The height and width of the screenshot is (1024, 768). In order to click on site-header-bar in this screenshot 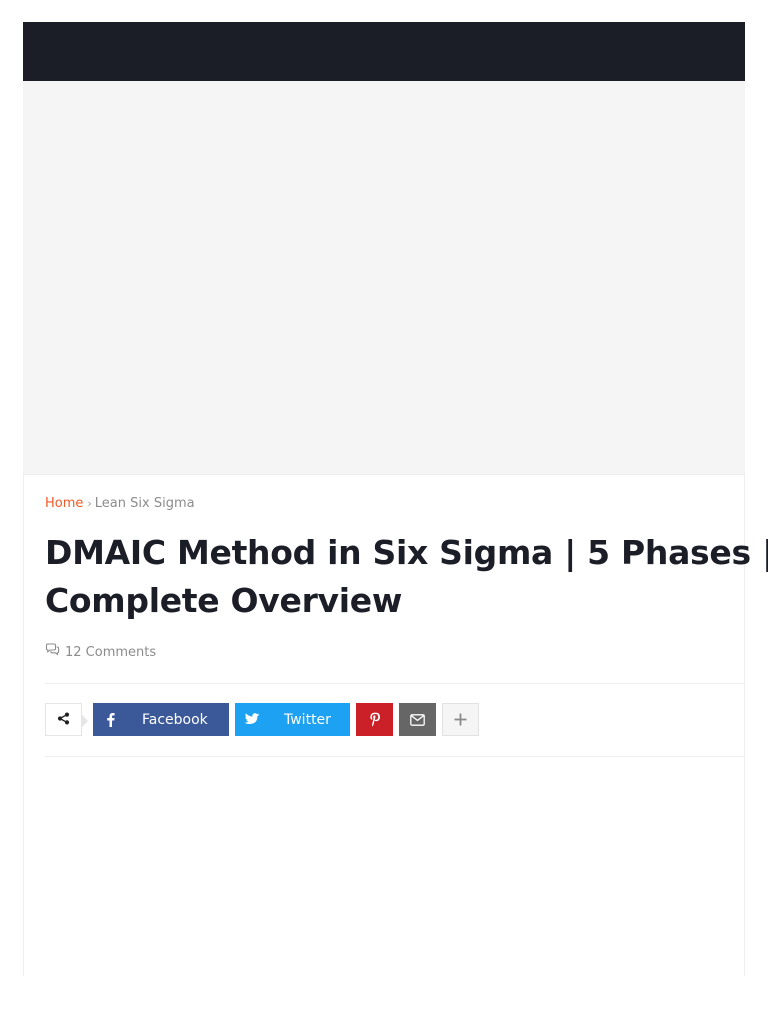, I will do `click(384, 51)`.